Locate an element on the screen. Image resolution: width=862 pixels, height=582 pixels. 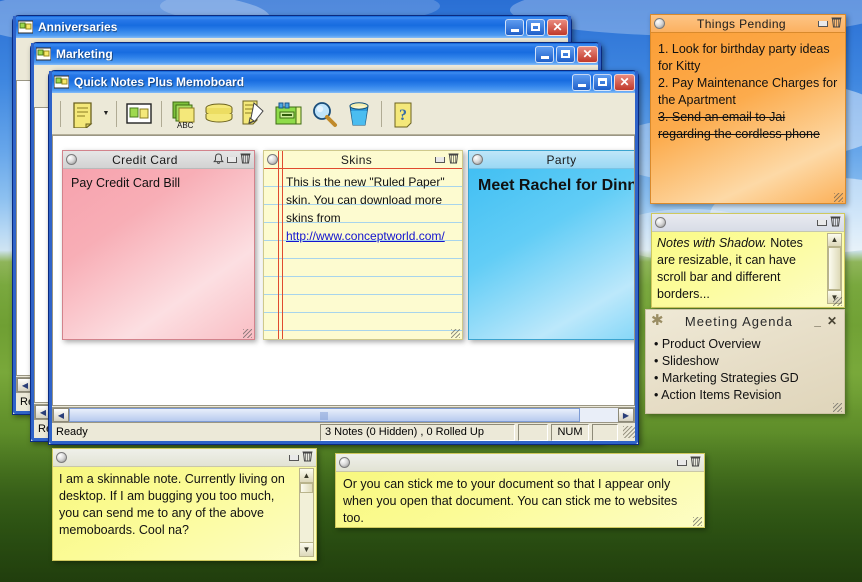
scroll-up-button: ▲ is located at coordinates (306, 476).